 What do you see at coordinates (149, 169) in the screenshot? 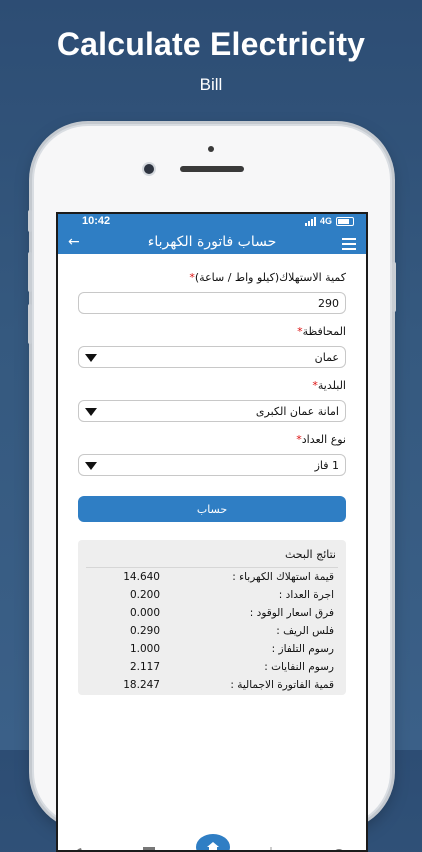
I see `front-camera` at bounding box center [149, 169].